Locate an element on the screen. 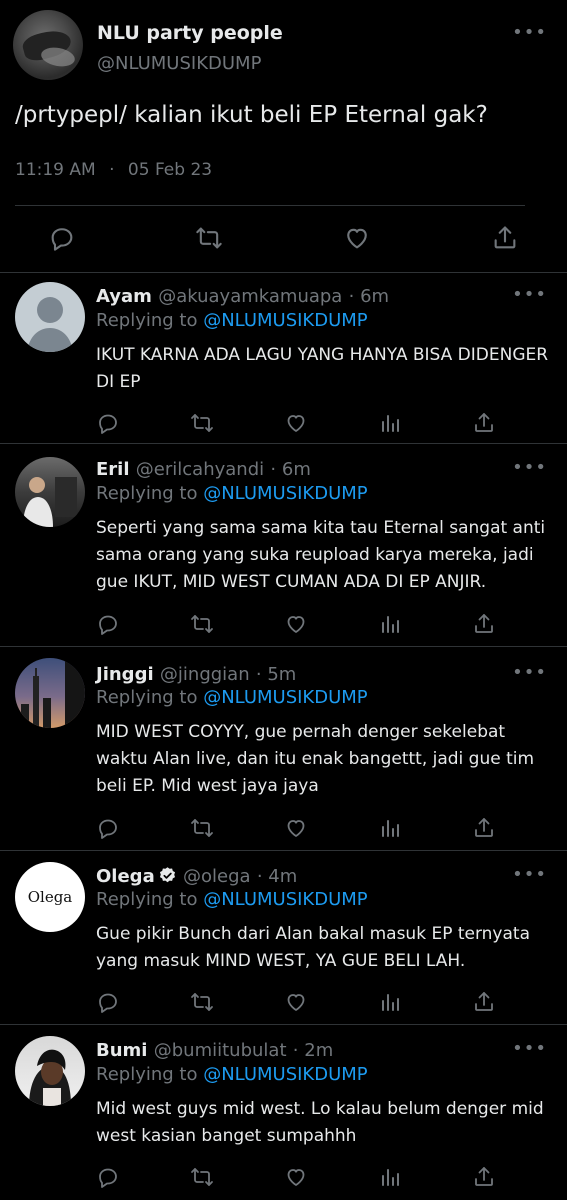 This screenshot has width=567, height=1200. reply-author: Eril @erilcahyandi · 6m is located at coordinates (203, 469).